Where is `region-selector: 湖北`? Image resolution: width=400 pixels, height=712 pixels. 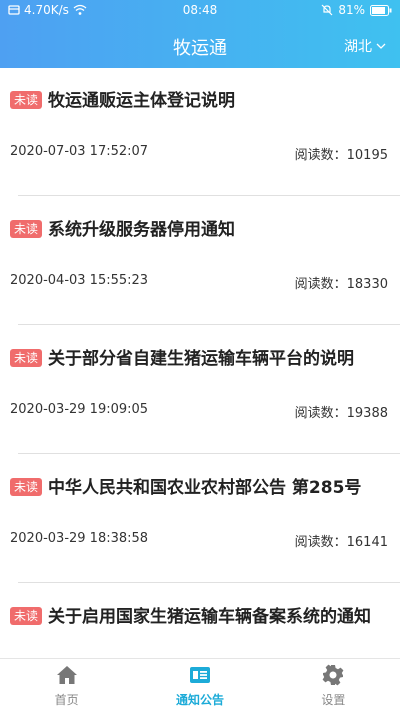 region-selector: 湖北 is located at coordinates (365, 46).